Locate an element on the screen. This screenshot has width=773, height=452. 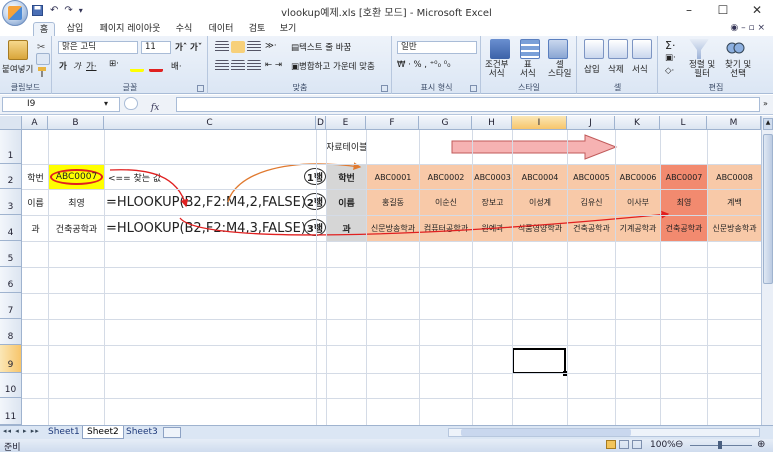
cell-a3: 이름 is located at coordinates (35, 202).